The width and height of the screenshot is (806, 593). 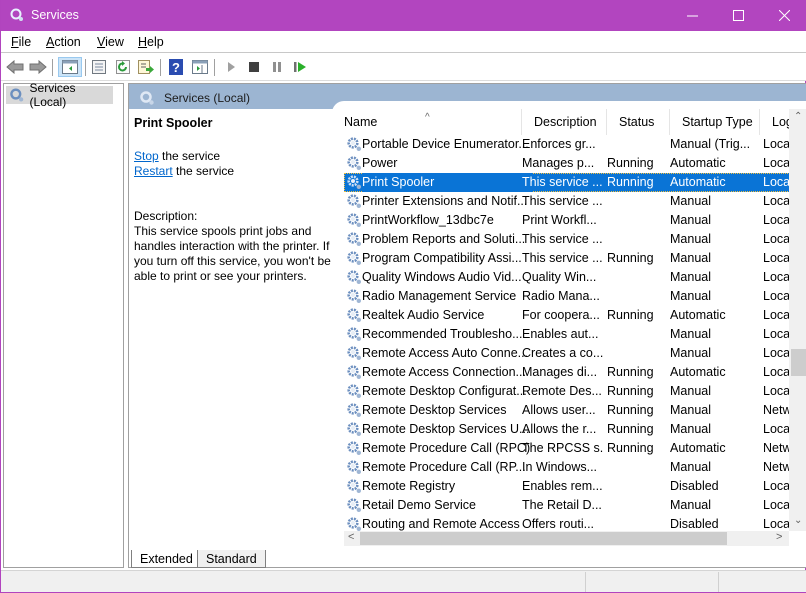 What do you see at coordinates (718, 582) in the screenshot?
I see `status-divider` at bounding box center [718, 582].